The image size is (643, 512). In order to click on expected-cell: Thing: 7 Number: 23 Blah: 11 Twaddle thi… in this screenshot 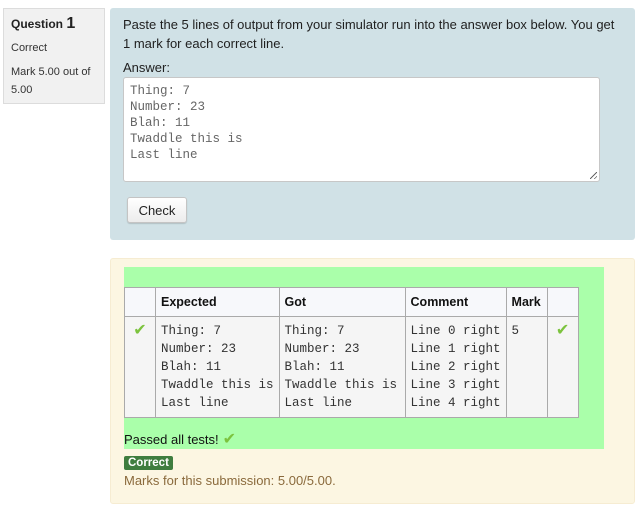, I will do `click(217, 367)`.